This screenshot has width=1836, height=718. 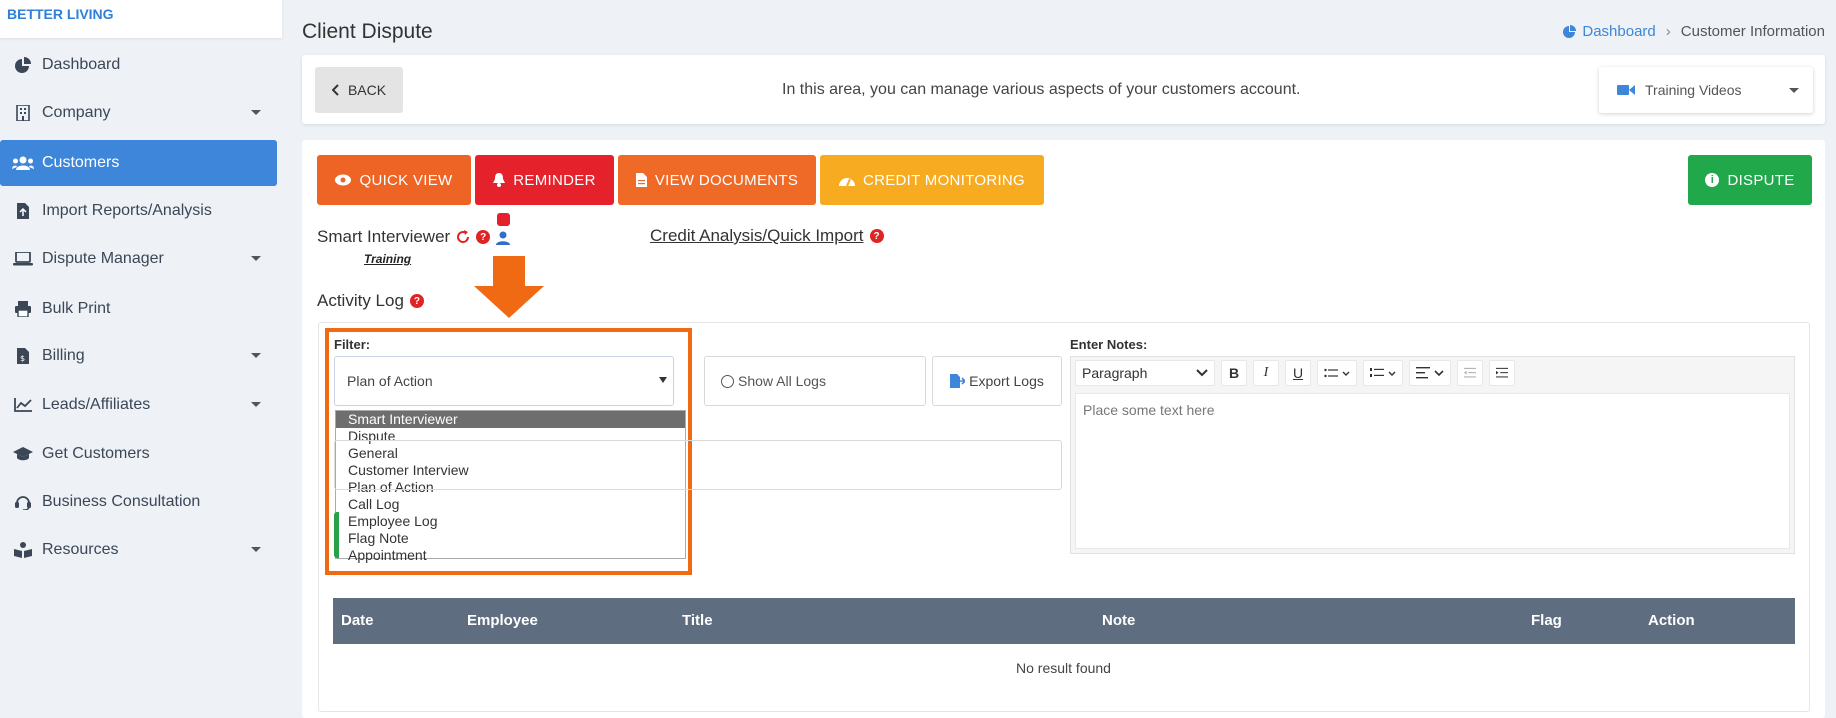 I want to click on back-button: BACK, so click(x=359, y=90).